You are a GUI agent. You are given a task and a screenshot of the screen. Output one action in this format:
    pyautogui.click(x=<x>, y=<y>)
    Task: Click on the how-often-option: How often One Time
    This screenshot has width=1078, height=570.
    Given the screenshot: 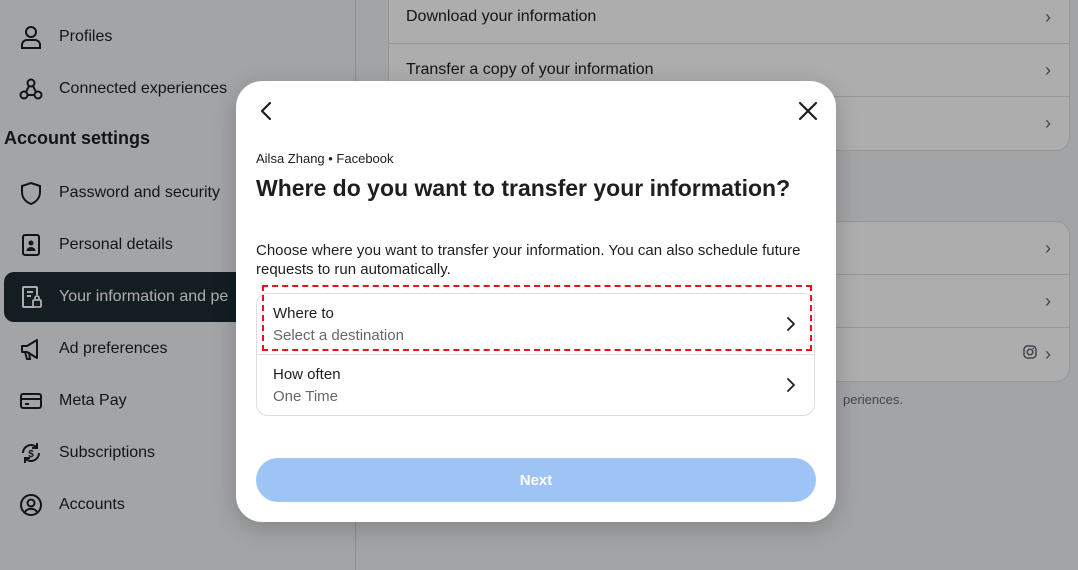 What is the action you would take?
    pyautogui.click(x=535, y=385)
    